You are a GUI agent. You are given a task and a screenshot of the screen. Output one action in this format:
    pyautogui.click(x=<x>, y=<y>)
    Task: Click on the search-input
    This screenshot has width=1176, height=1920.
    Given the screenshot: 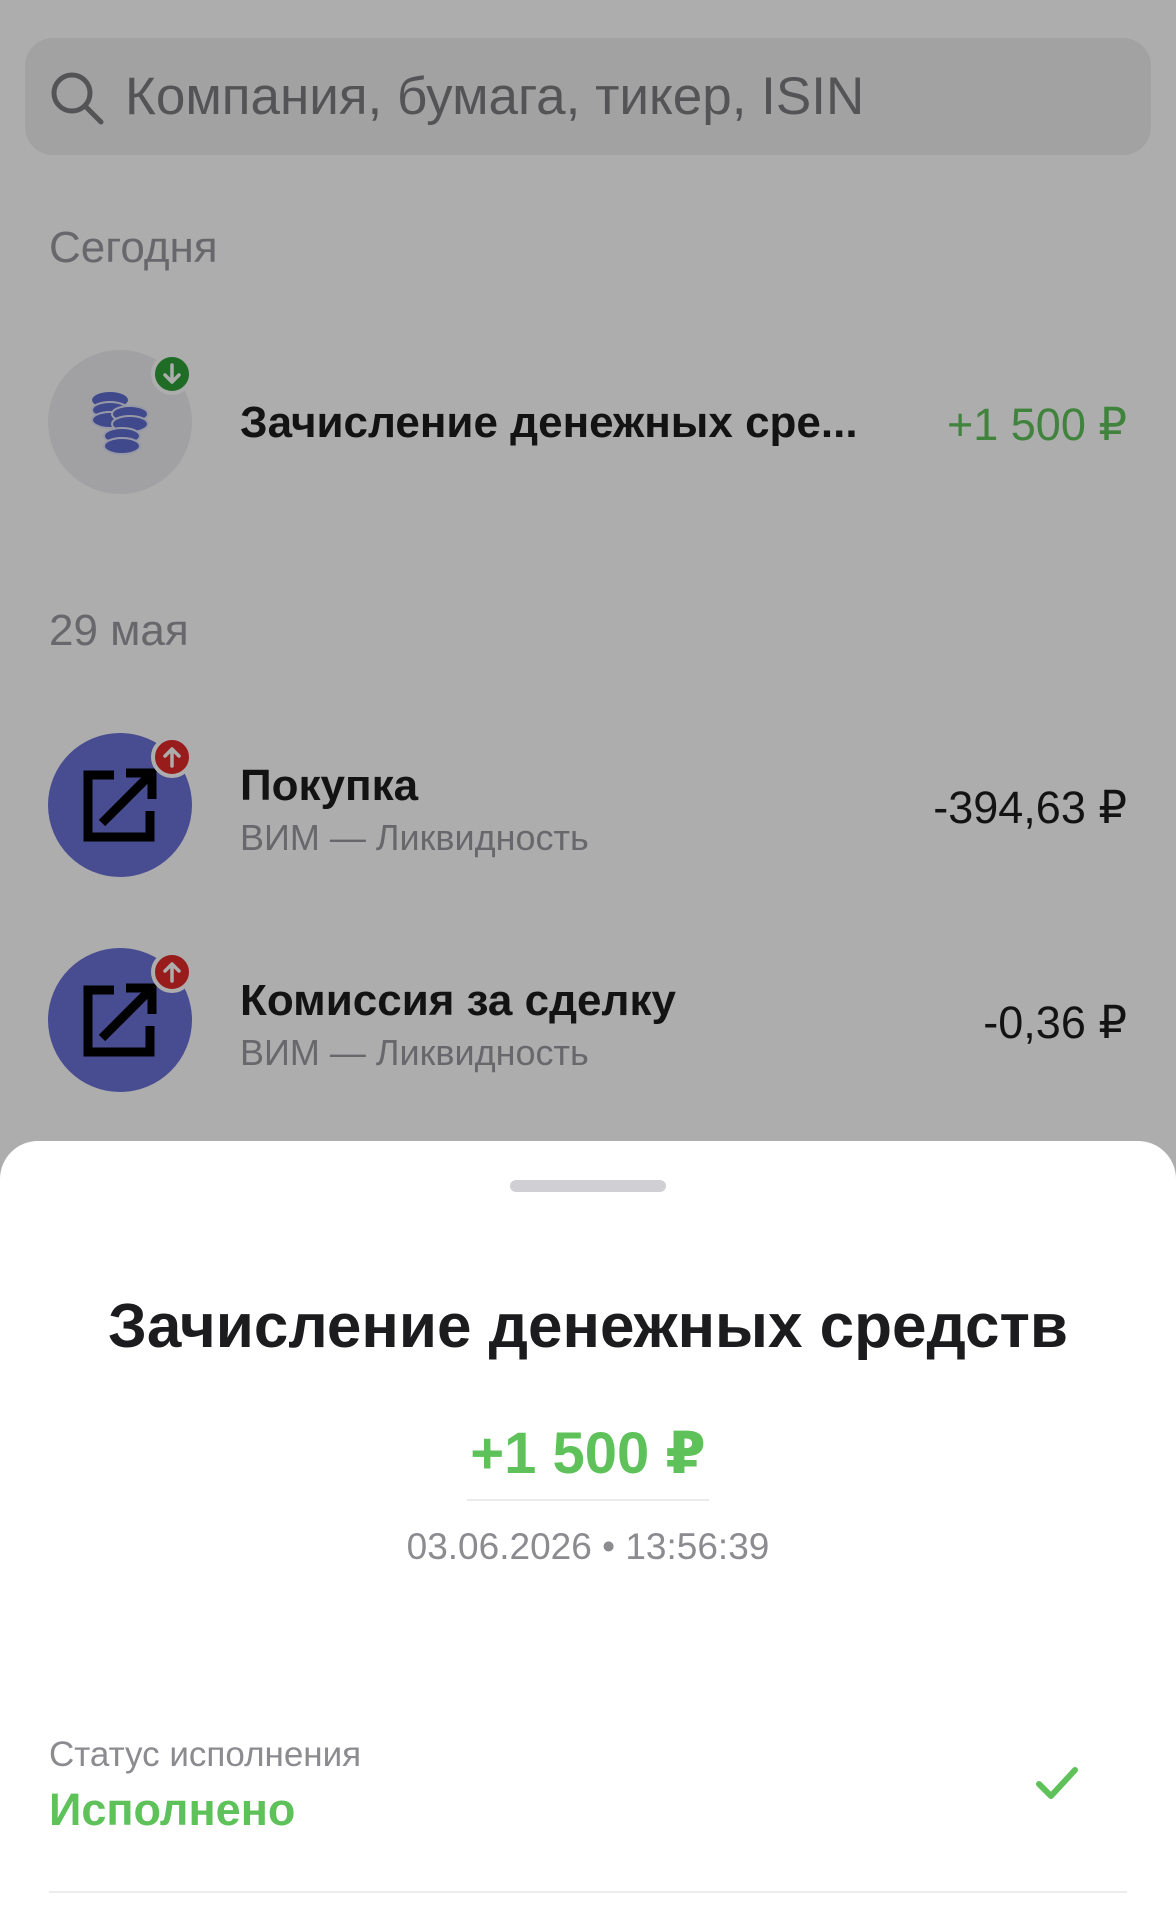 What is the action you would take?
    pyautogui.click(x=625, y=96)
    